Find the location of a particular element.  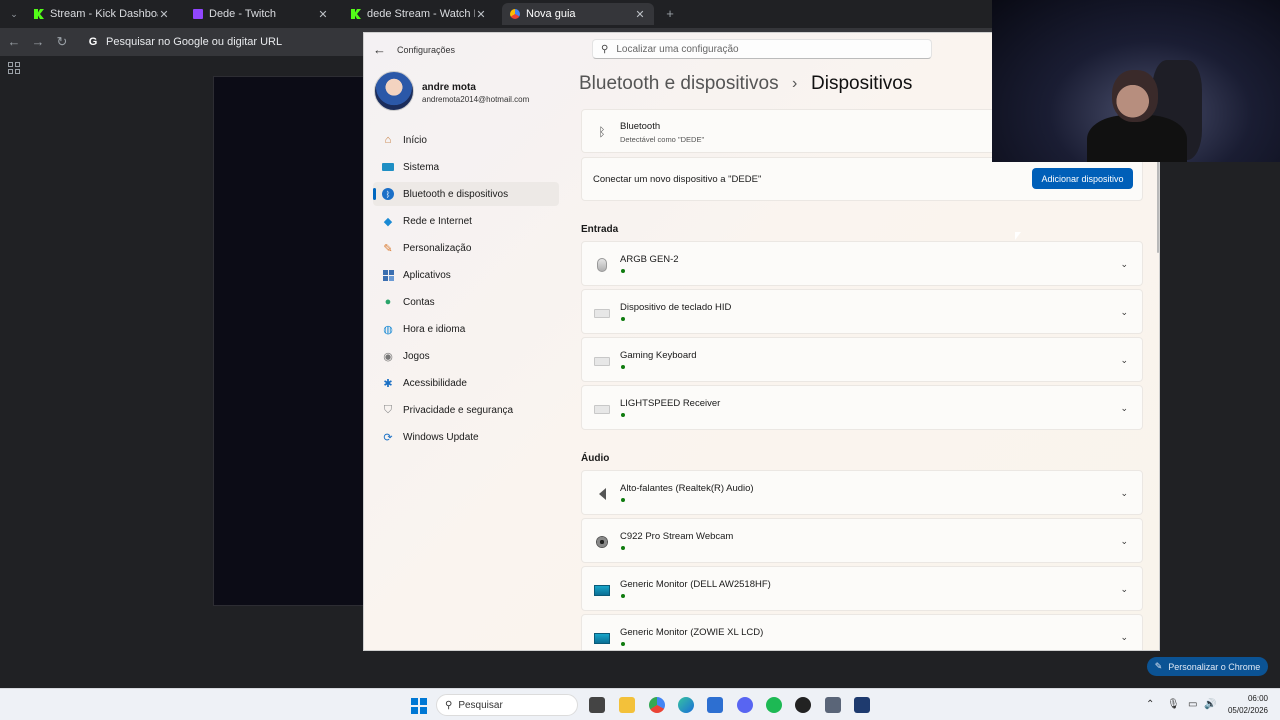

webcam-icon is located at coordinates (602, 542).